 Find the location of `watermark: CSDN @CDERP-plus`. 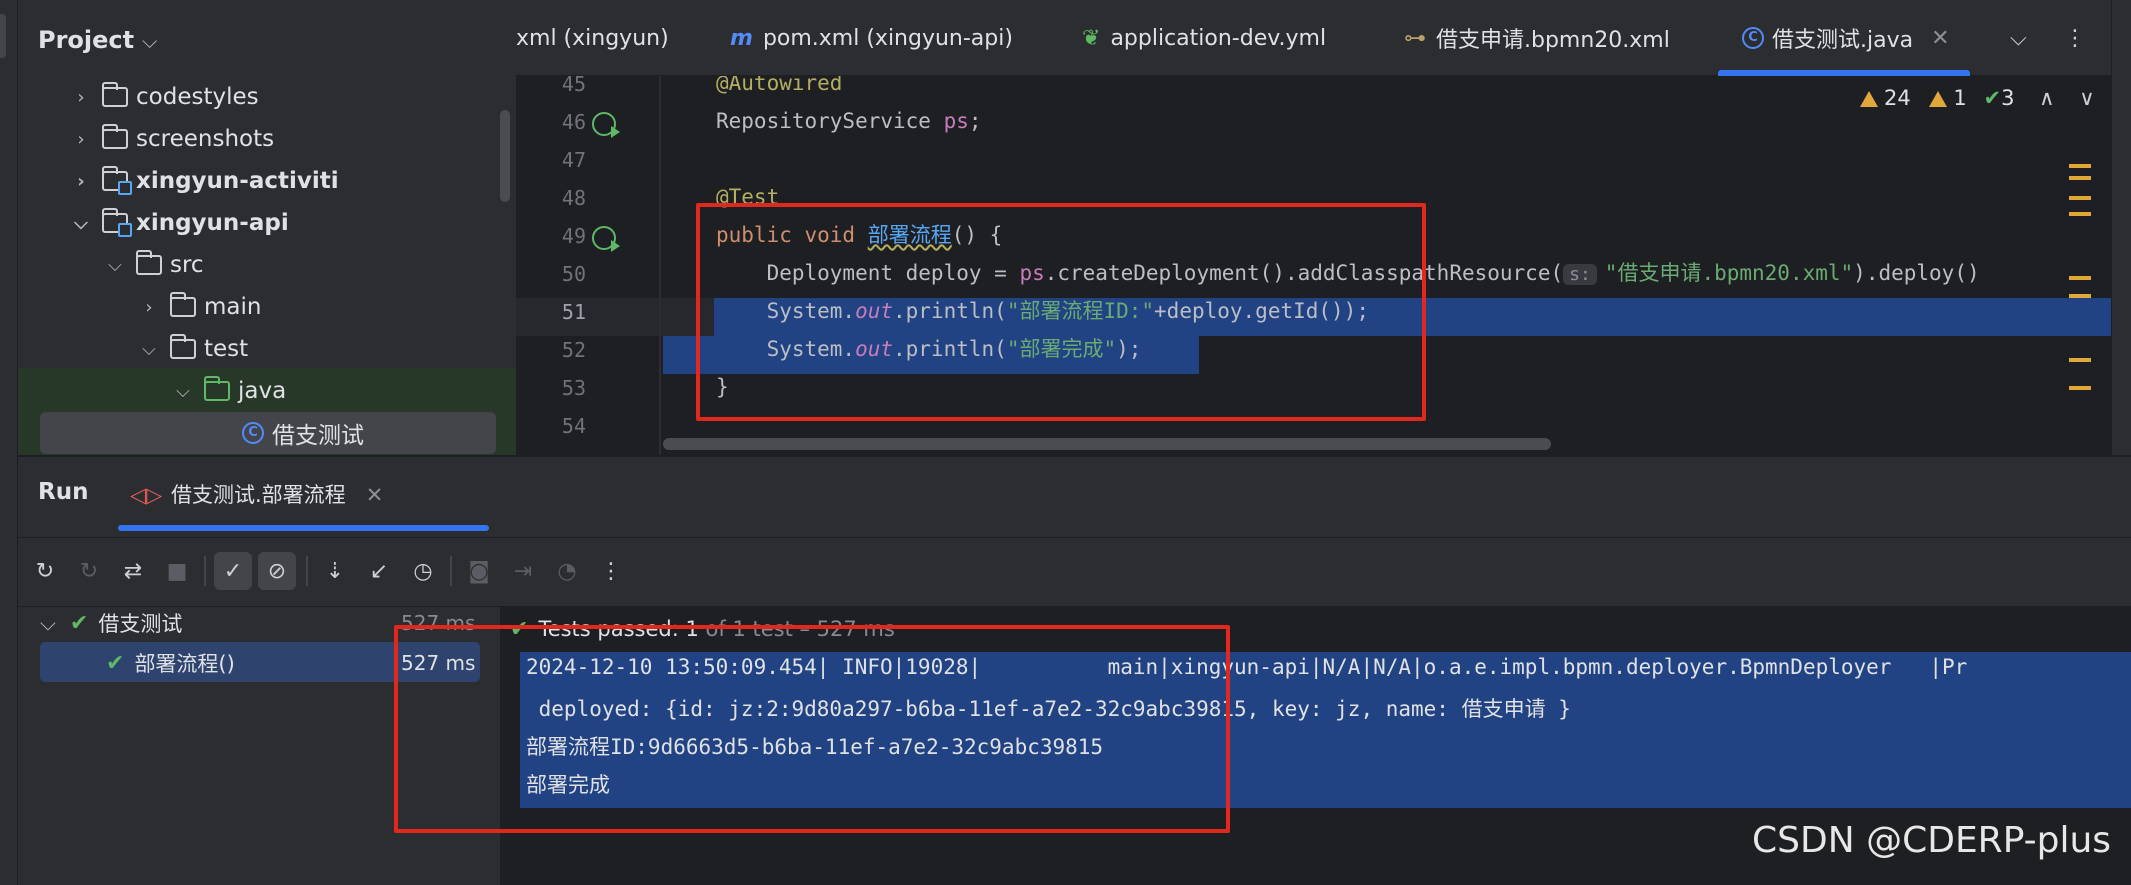

watermark: CSDN @CDERP-plus is located at coordinates (1932, 840).